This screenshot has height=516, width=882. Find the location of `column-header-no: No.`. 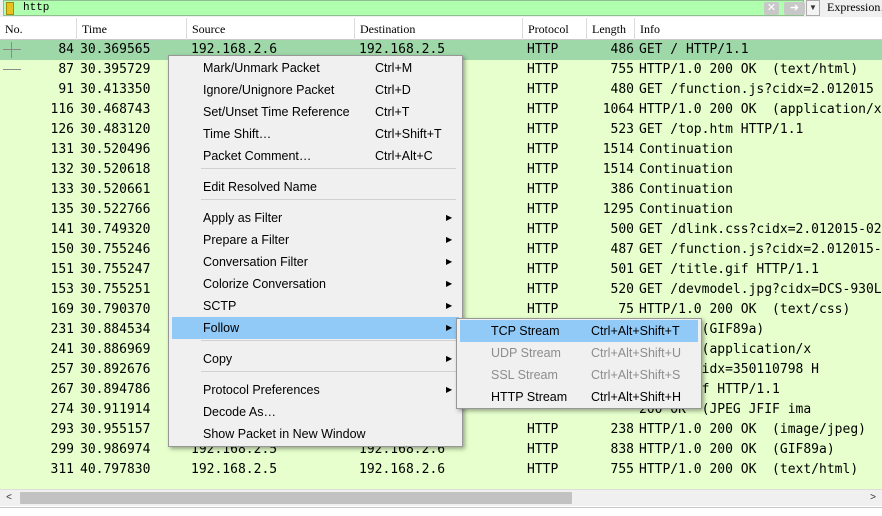

column-header-no: No. is located at coordinates (38, 29).